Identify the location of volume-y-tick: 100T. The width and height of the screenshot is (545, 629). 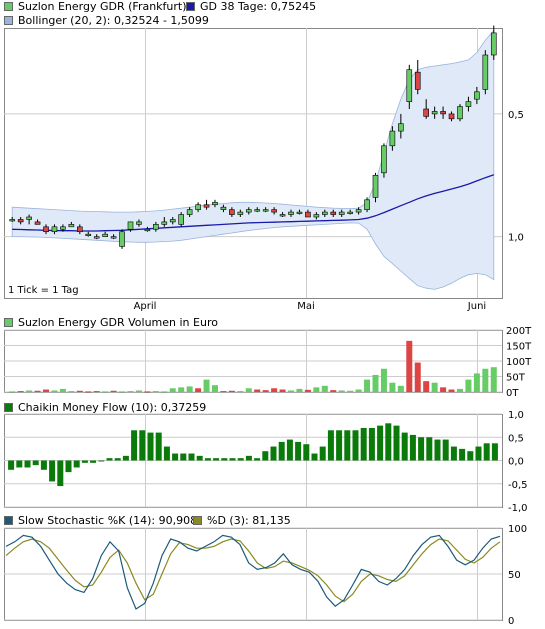
(519, 362).